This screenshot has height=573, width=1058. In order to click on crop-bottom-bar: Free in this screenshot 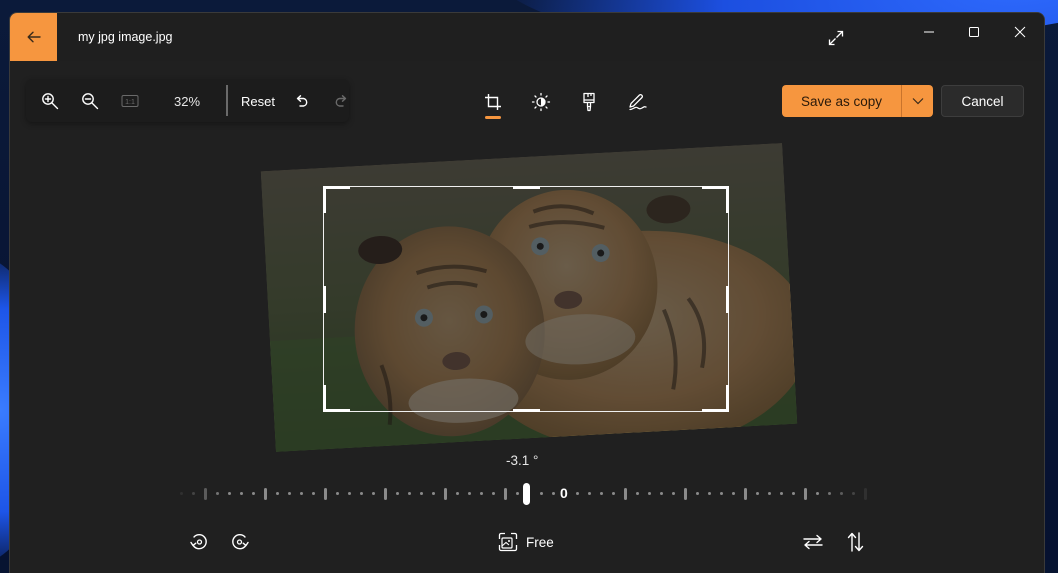, I will do `click(527, 543)`.